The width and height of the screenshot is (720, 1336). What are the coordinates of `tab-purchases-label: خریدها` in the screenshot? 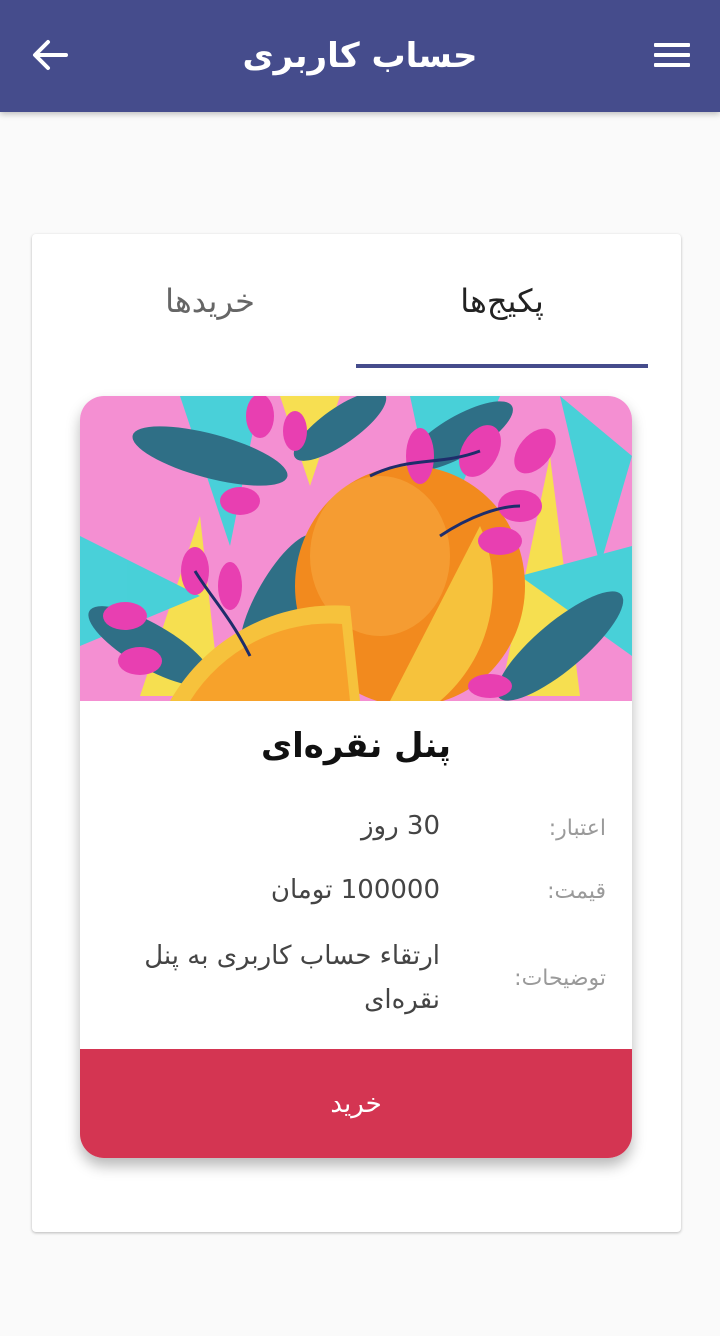 It's located at (210, 301).